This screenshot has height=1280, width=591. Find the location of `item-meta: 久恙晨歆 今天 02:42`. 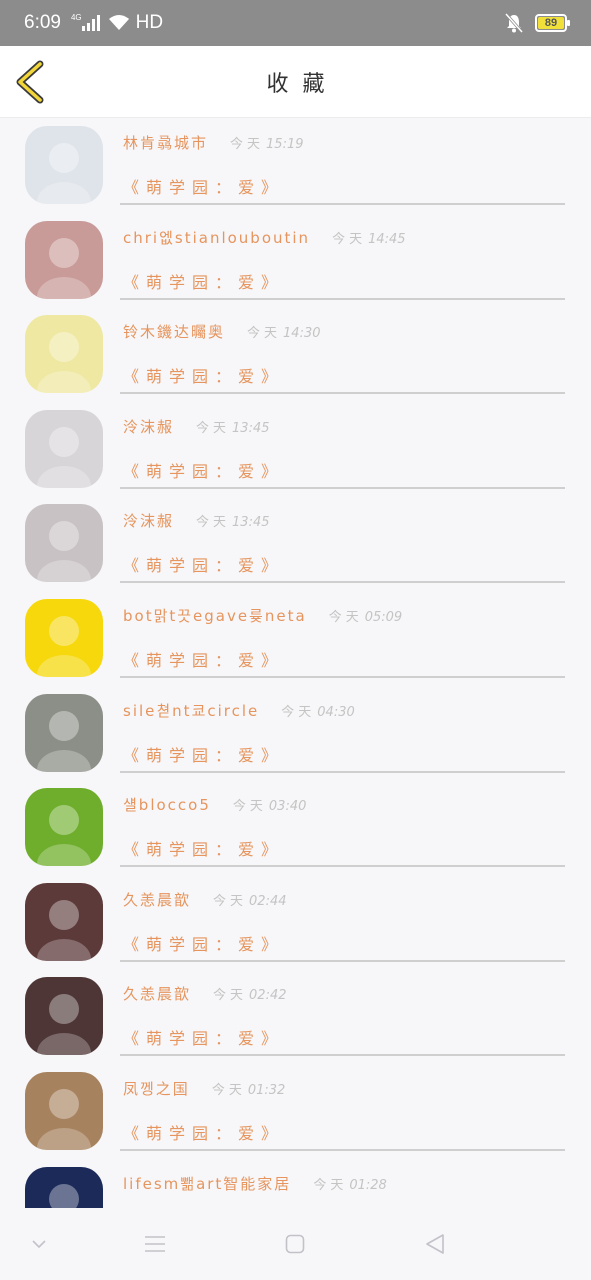

item-meta: 久恙晨歆 今天 02:42 is located at coordinates (205, 993).